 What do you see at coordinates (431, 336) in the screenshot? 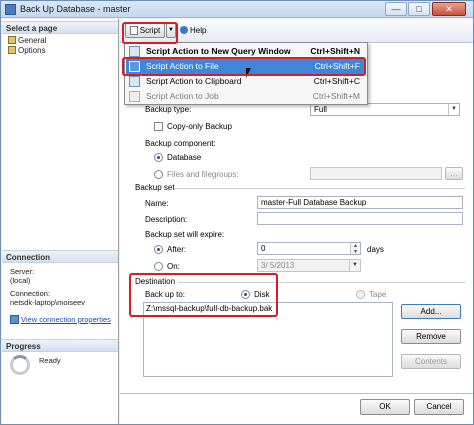
I see `remove-button: Remove` at bounding box center [431, 336].